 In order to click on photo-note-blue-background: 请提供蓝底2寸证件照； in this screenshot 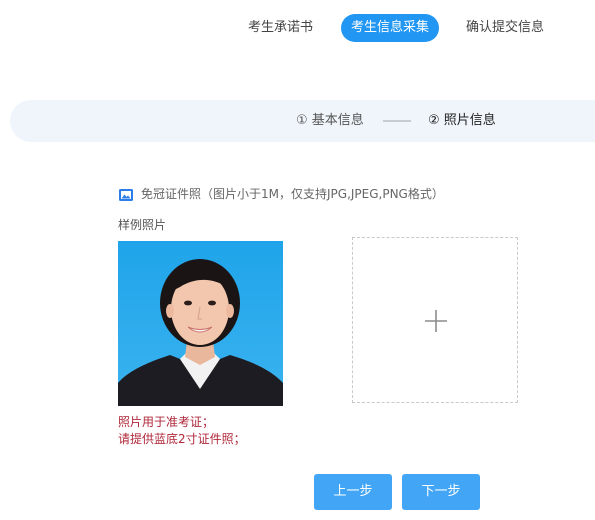, I will do `click(182, 439)`.